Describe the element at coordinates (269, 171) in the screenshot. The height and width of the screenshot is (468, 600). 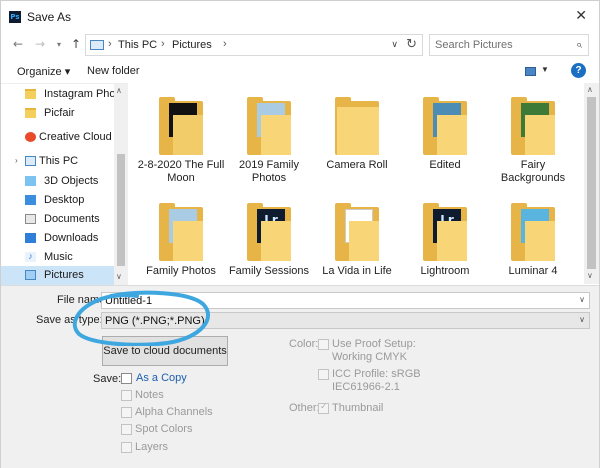
I see `folder-label: 2019 Family Photos` at that location.